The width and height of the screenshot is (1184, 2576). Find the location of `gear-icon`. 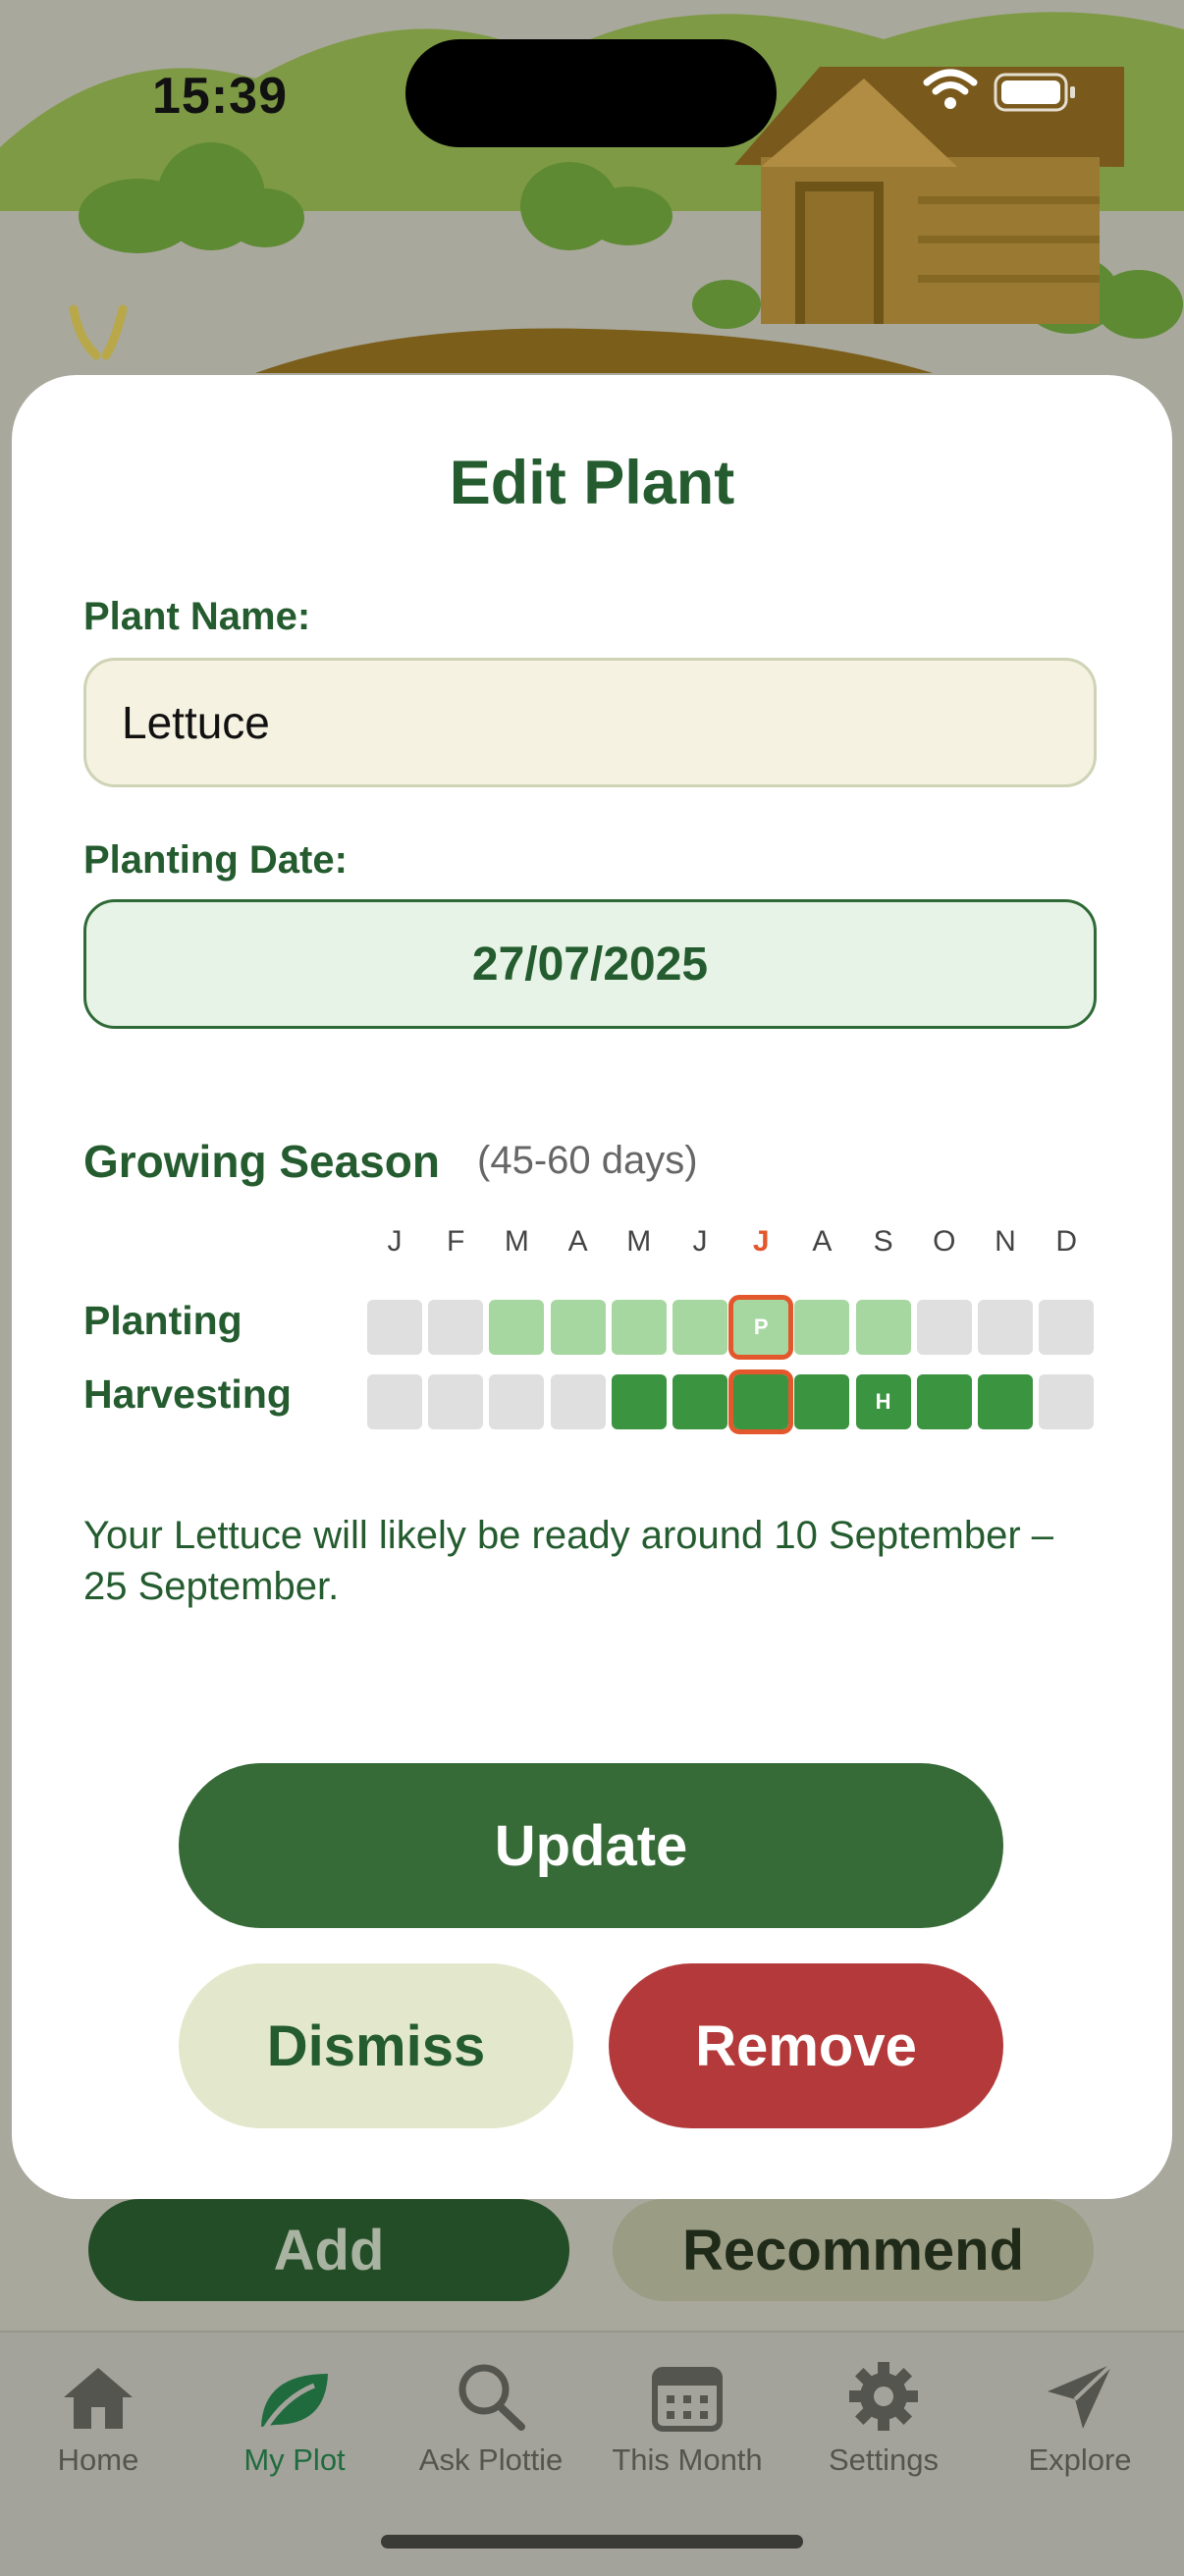

gear-icon is located at coordinates (883, 2396).